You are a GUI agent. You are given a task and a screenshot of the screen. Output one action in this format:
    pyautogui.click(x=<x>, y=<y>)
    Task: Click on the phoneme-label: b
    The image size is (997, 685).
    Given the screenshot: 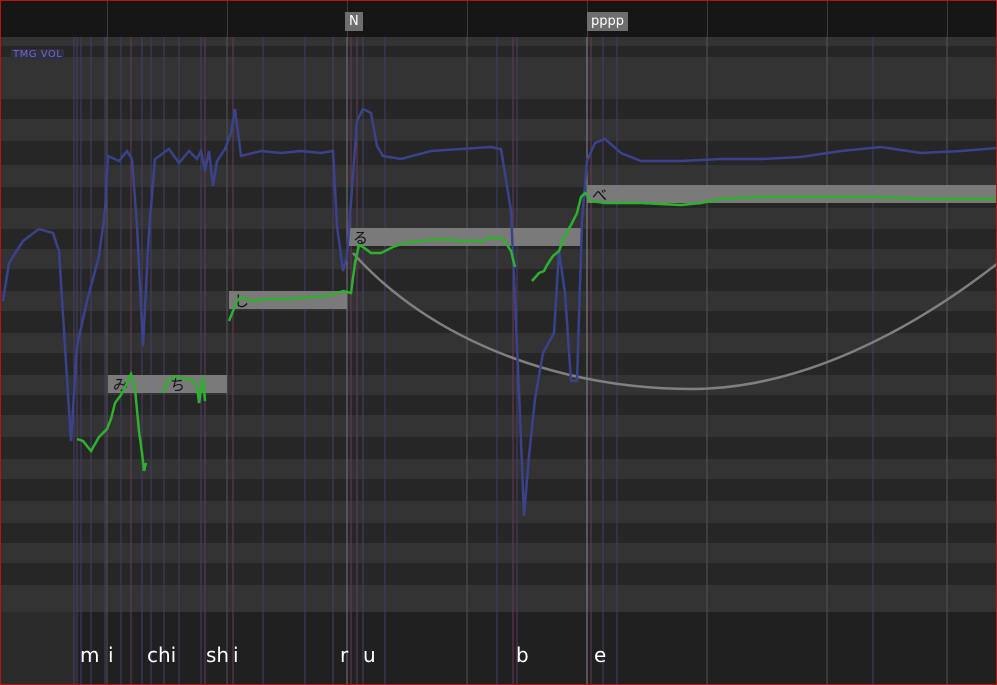 What is the action you would take?
    pyautogui.click(x=522, y=655)
    